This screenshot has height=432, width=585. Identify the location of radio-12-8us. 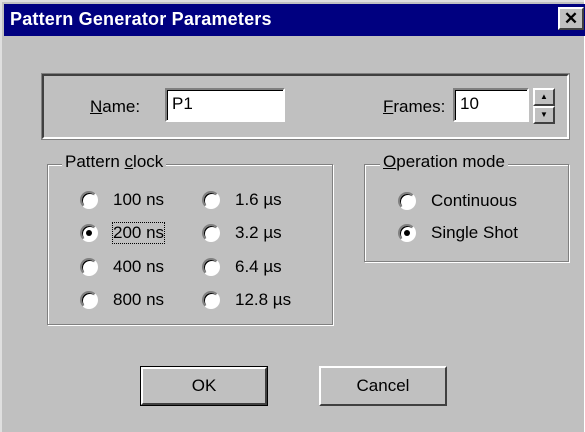
(211, 300).